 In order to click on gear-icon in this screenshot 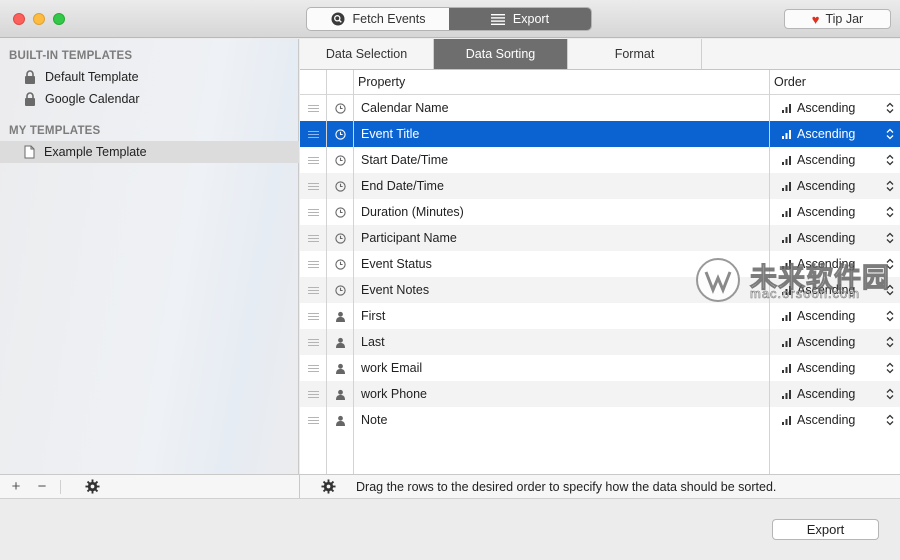, I will do `click(328, 486)`.